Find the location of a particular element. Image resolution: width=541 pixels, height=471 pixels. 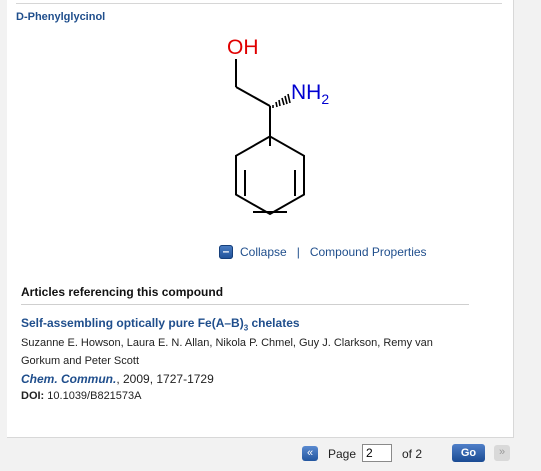

articles-heading: Articles referencing this compound is located at coordinates (245, 295).